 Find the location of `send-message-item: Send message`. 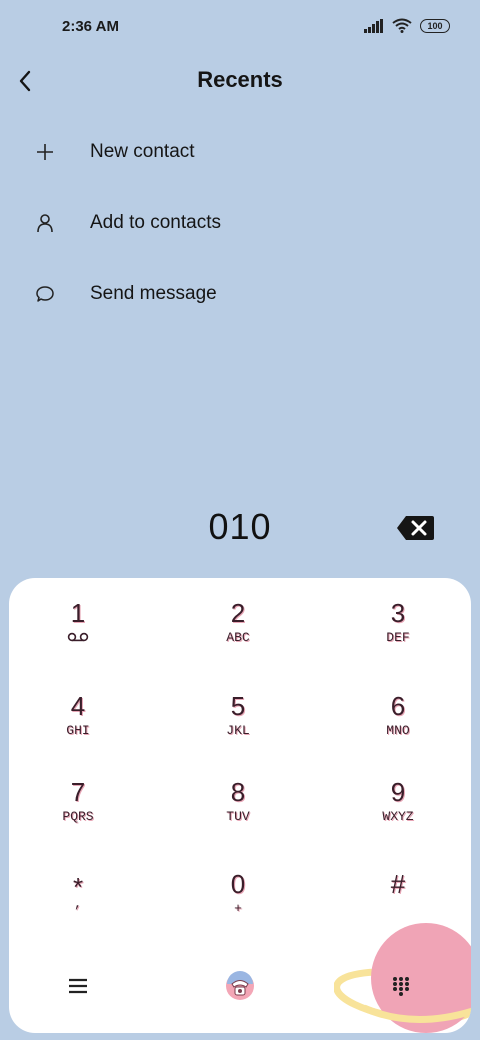

send-message-item: Send message is located at coordinates (240, 293).